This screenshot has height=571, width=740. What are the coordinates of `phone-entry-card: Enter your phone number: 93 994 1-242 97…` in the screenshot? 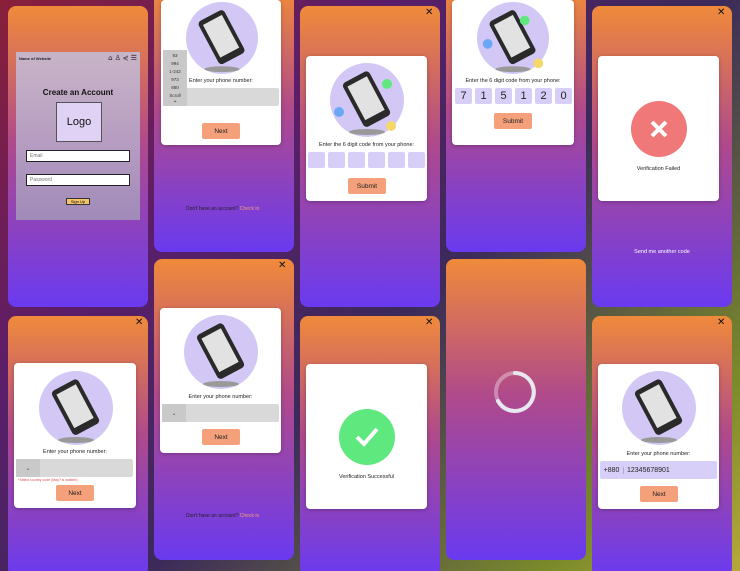 It's located at (221, 72).